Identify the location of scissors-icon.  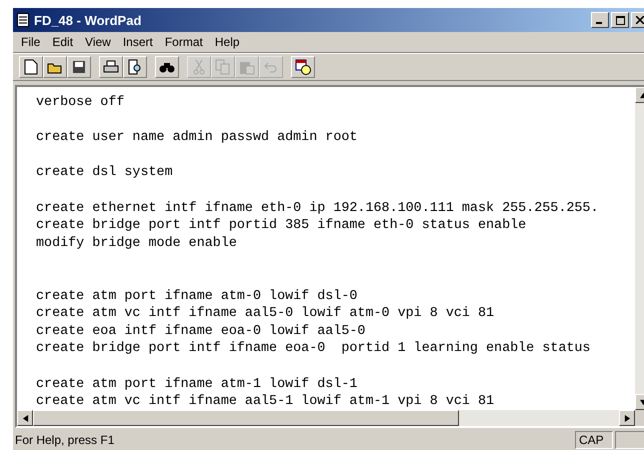
(199, 67).